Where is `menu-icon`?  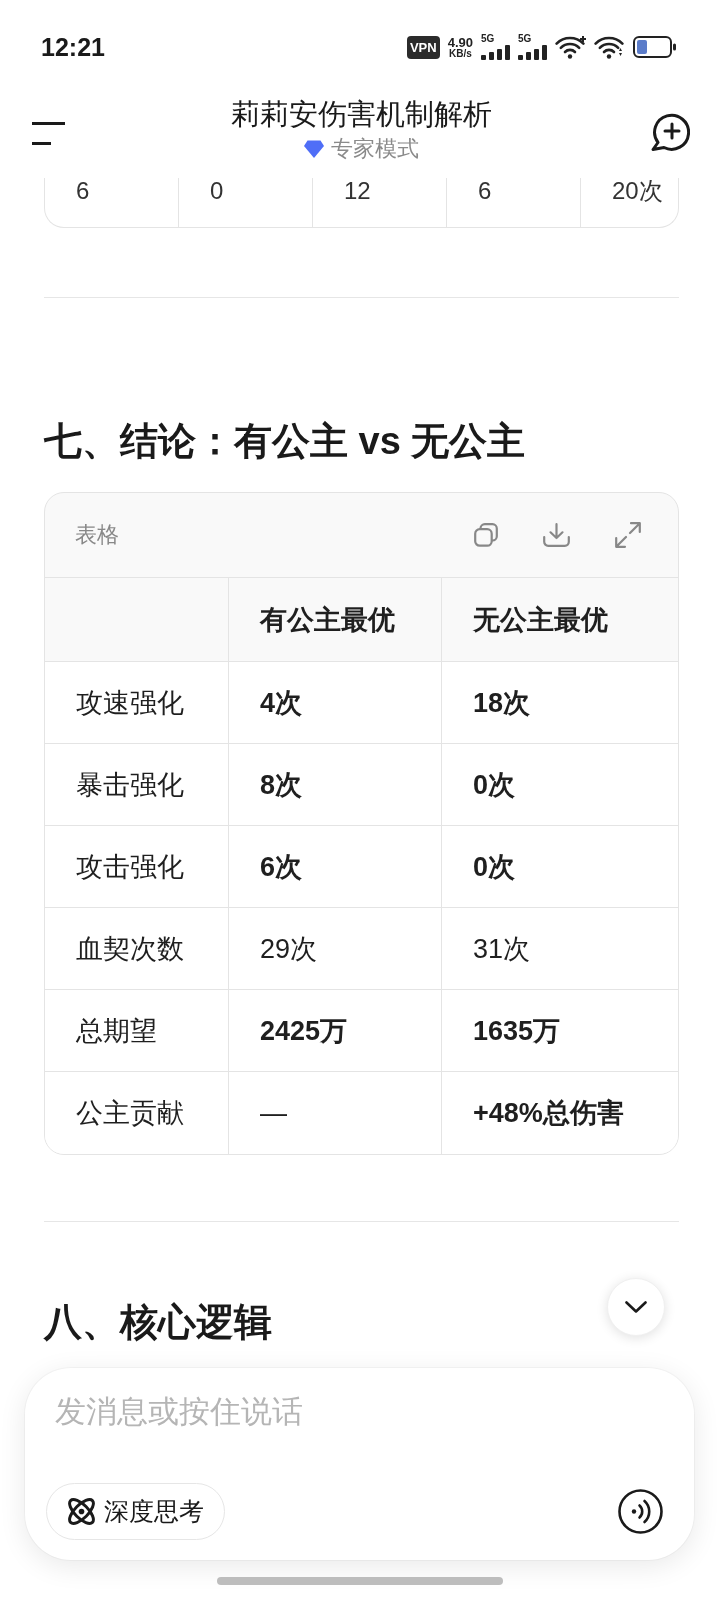
menu-icon is located at coordinates (48, 133).